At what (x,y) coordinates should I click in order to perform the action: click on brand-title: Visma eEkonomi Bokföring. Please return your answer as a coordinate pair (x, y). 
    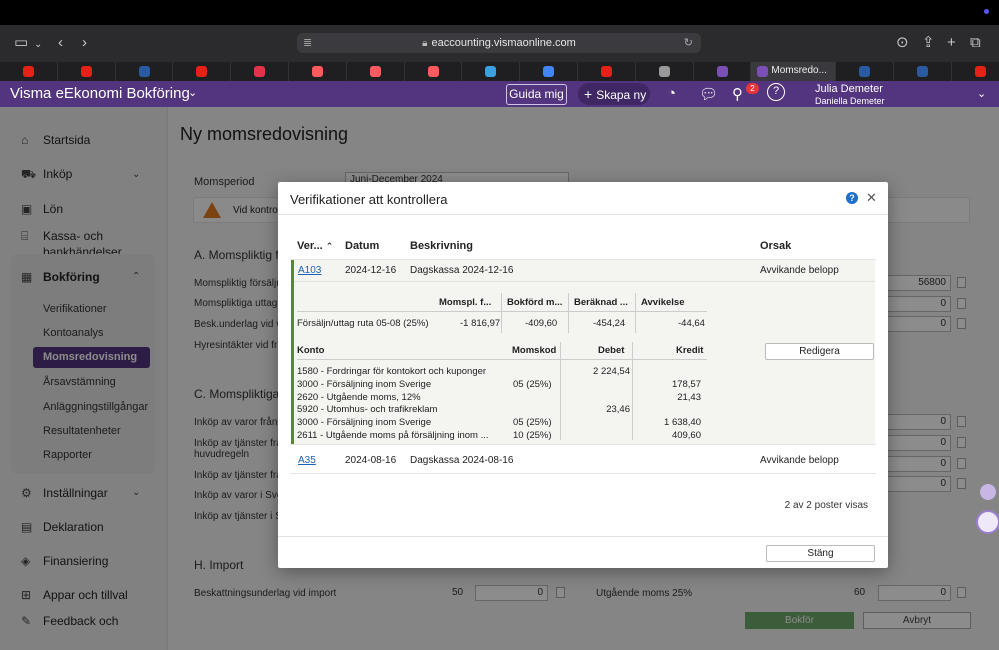
    Looking at the image, I should click on (100, 93).